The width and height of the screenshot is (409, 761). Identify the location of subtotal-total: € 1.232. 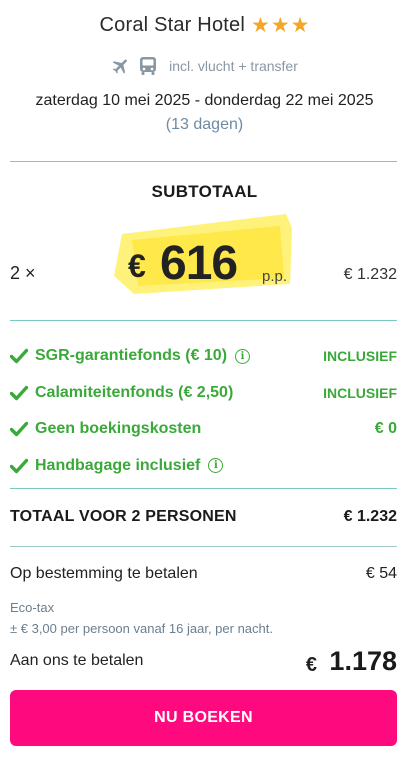
(370, 274).